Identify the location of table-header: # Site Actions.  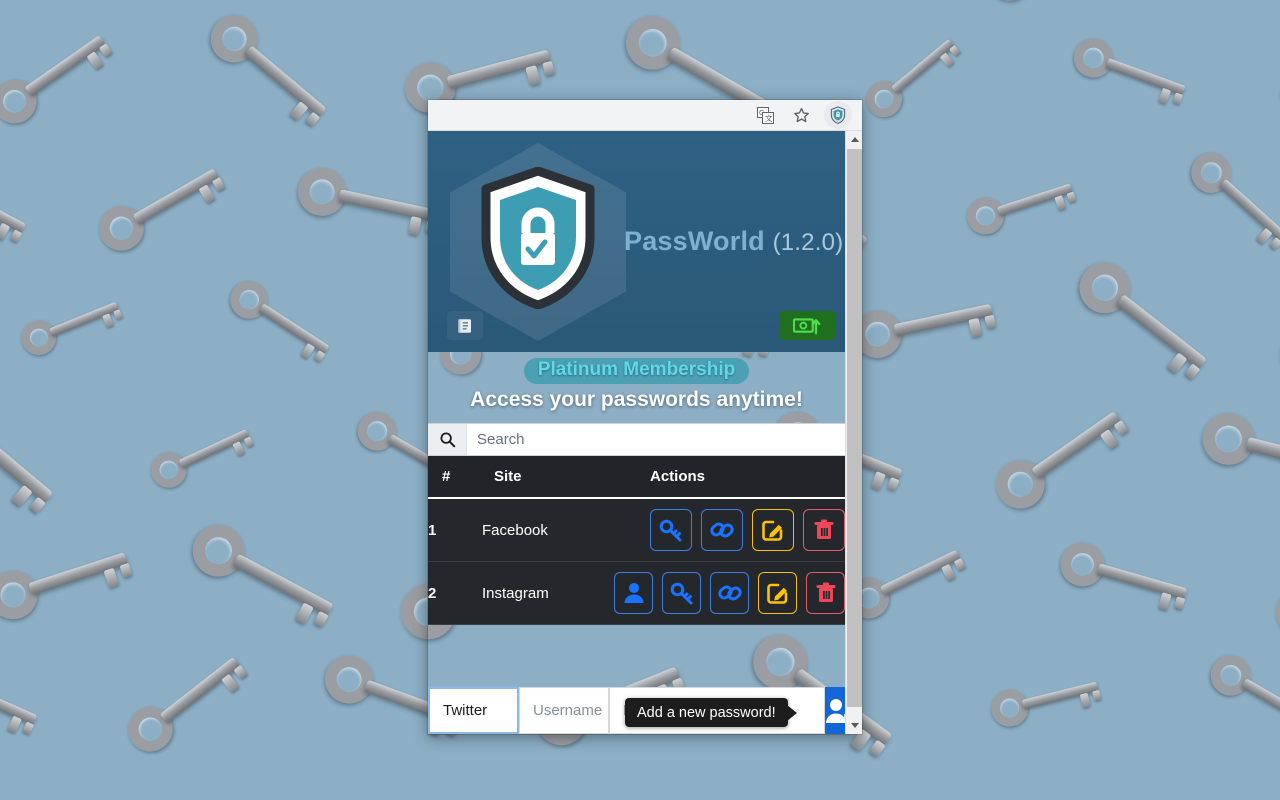
(636, 477).